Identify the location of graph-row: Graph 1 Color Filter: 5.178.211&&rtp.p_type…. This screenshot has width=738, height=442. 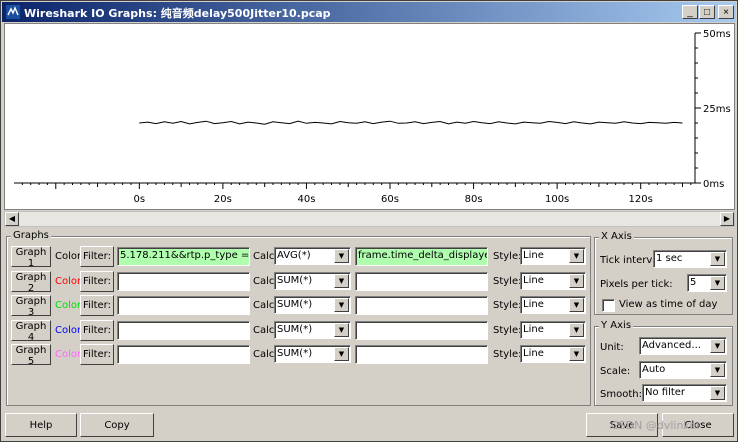
(298, 257).